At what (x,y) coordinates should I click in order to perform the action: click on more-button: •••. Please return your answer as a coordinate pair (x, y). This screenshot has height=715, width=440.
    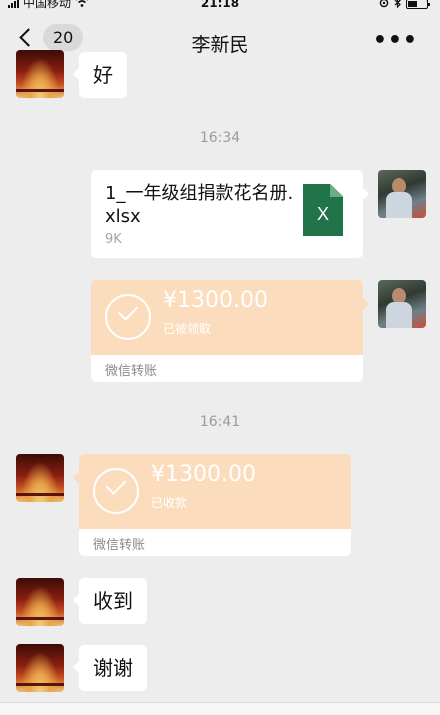
    Looking at the image, I should click on (395, 40).